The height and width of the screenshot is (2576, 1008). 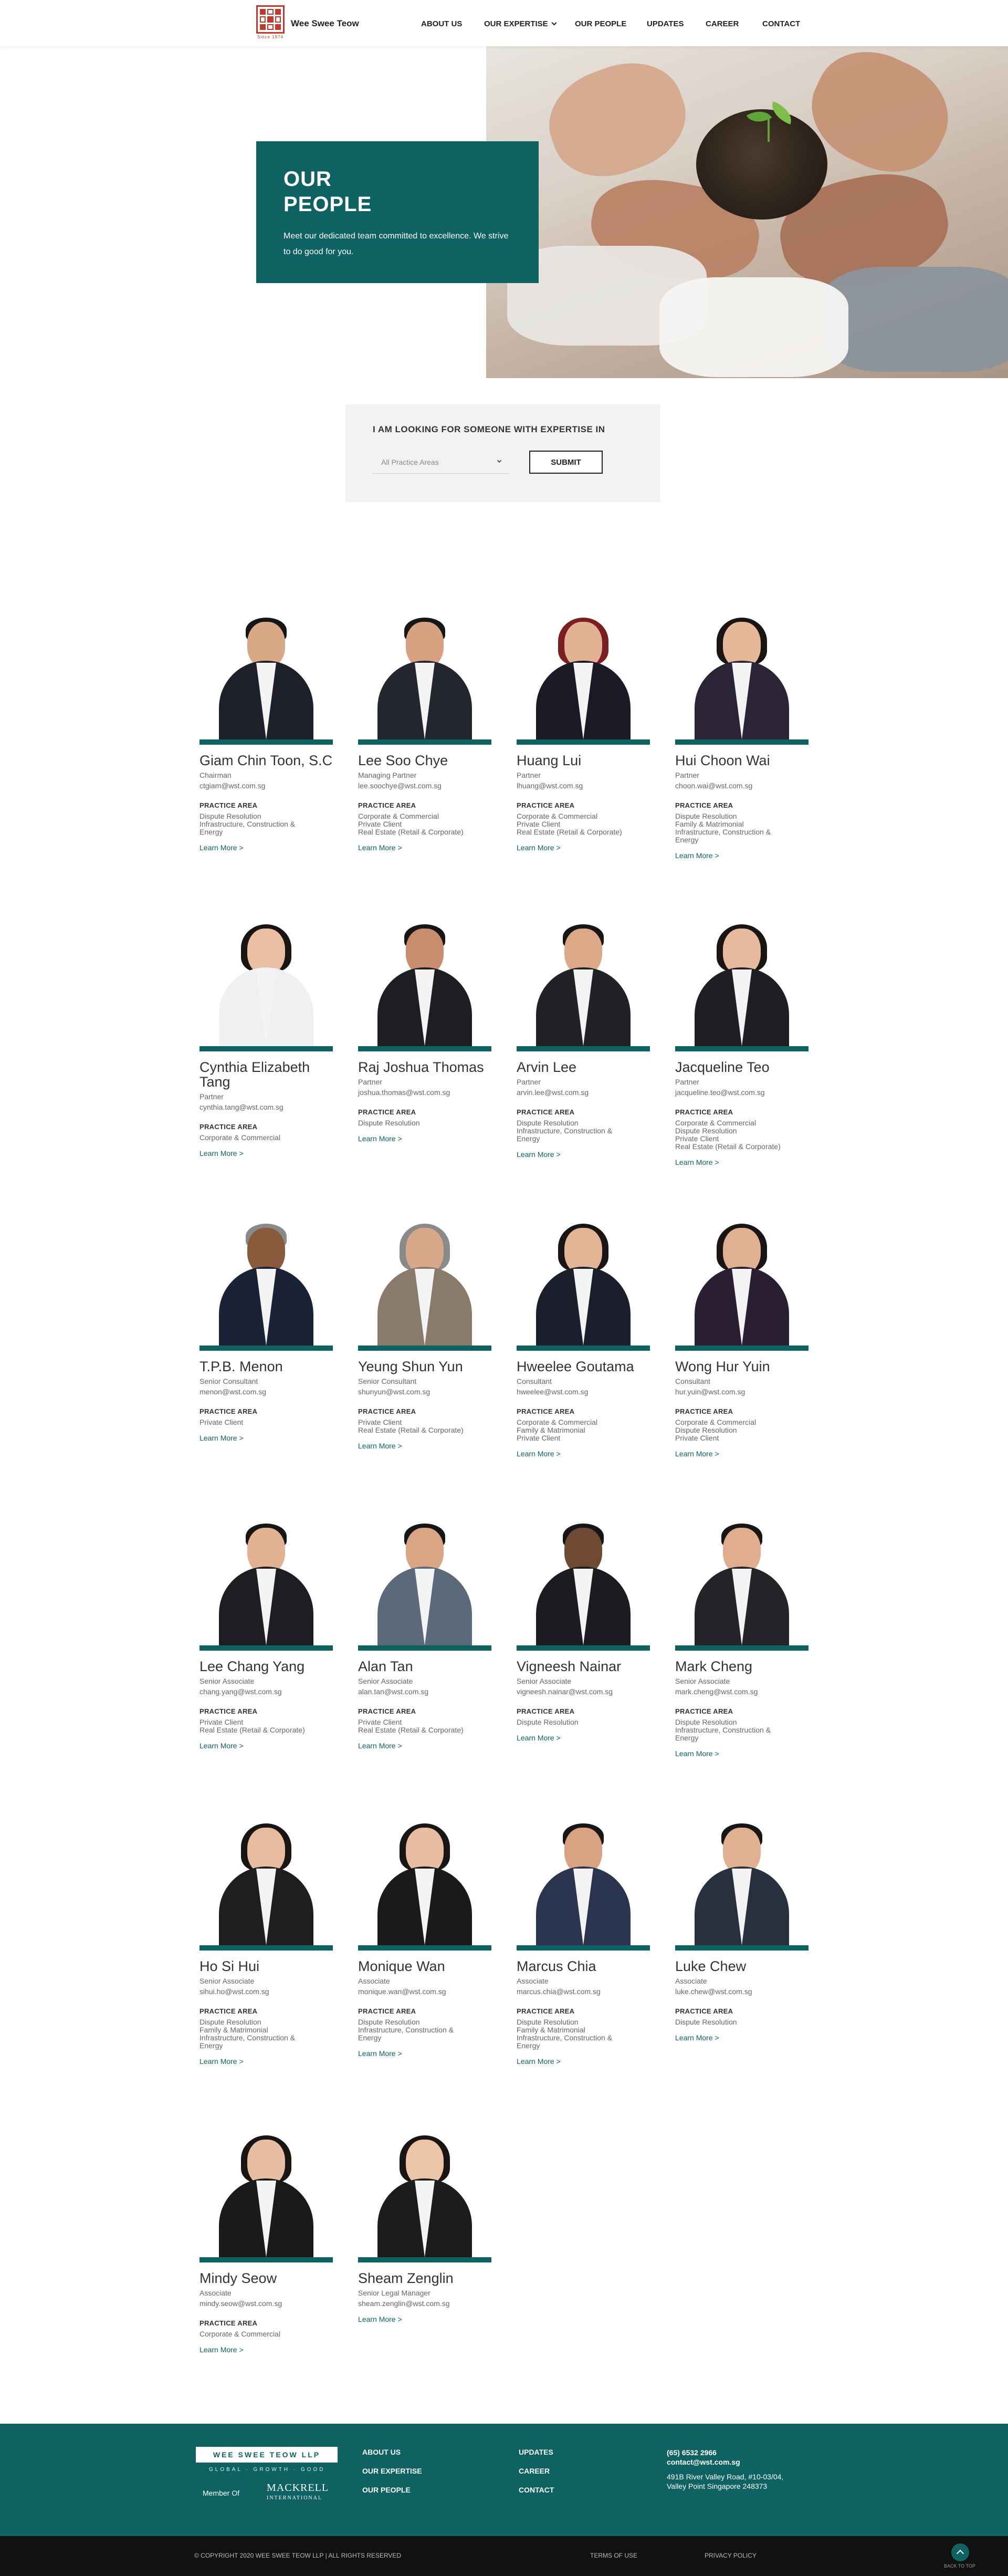 I want to click on footer-link-our-people: OUR PEOPLE, so click(x=386, y=2490).